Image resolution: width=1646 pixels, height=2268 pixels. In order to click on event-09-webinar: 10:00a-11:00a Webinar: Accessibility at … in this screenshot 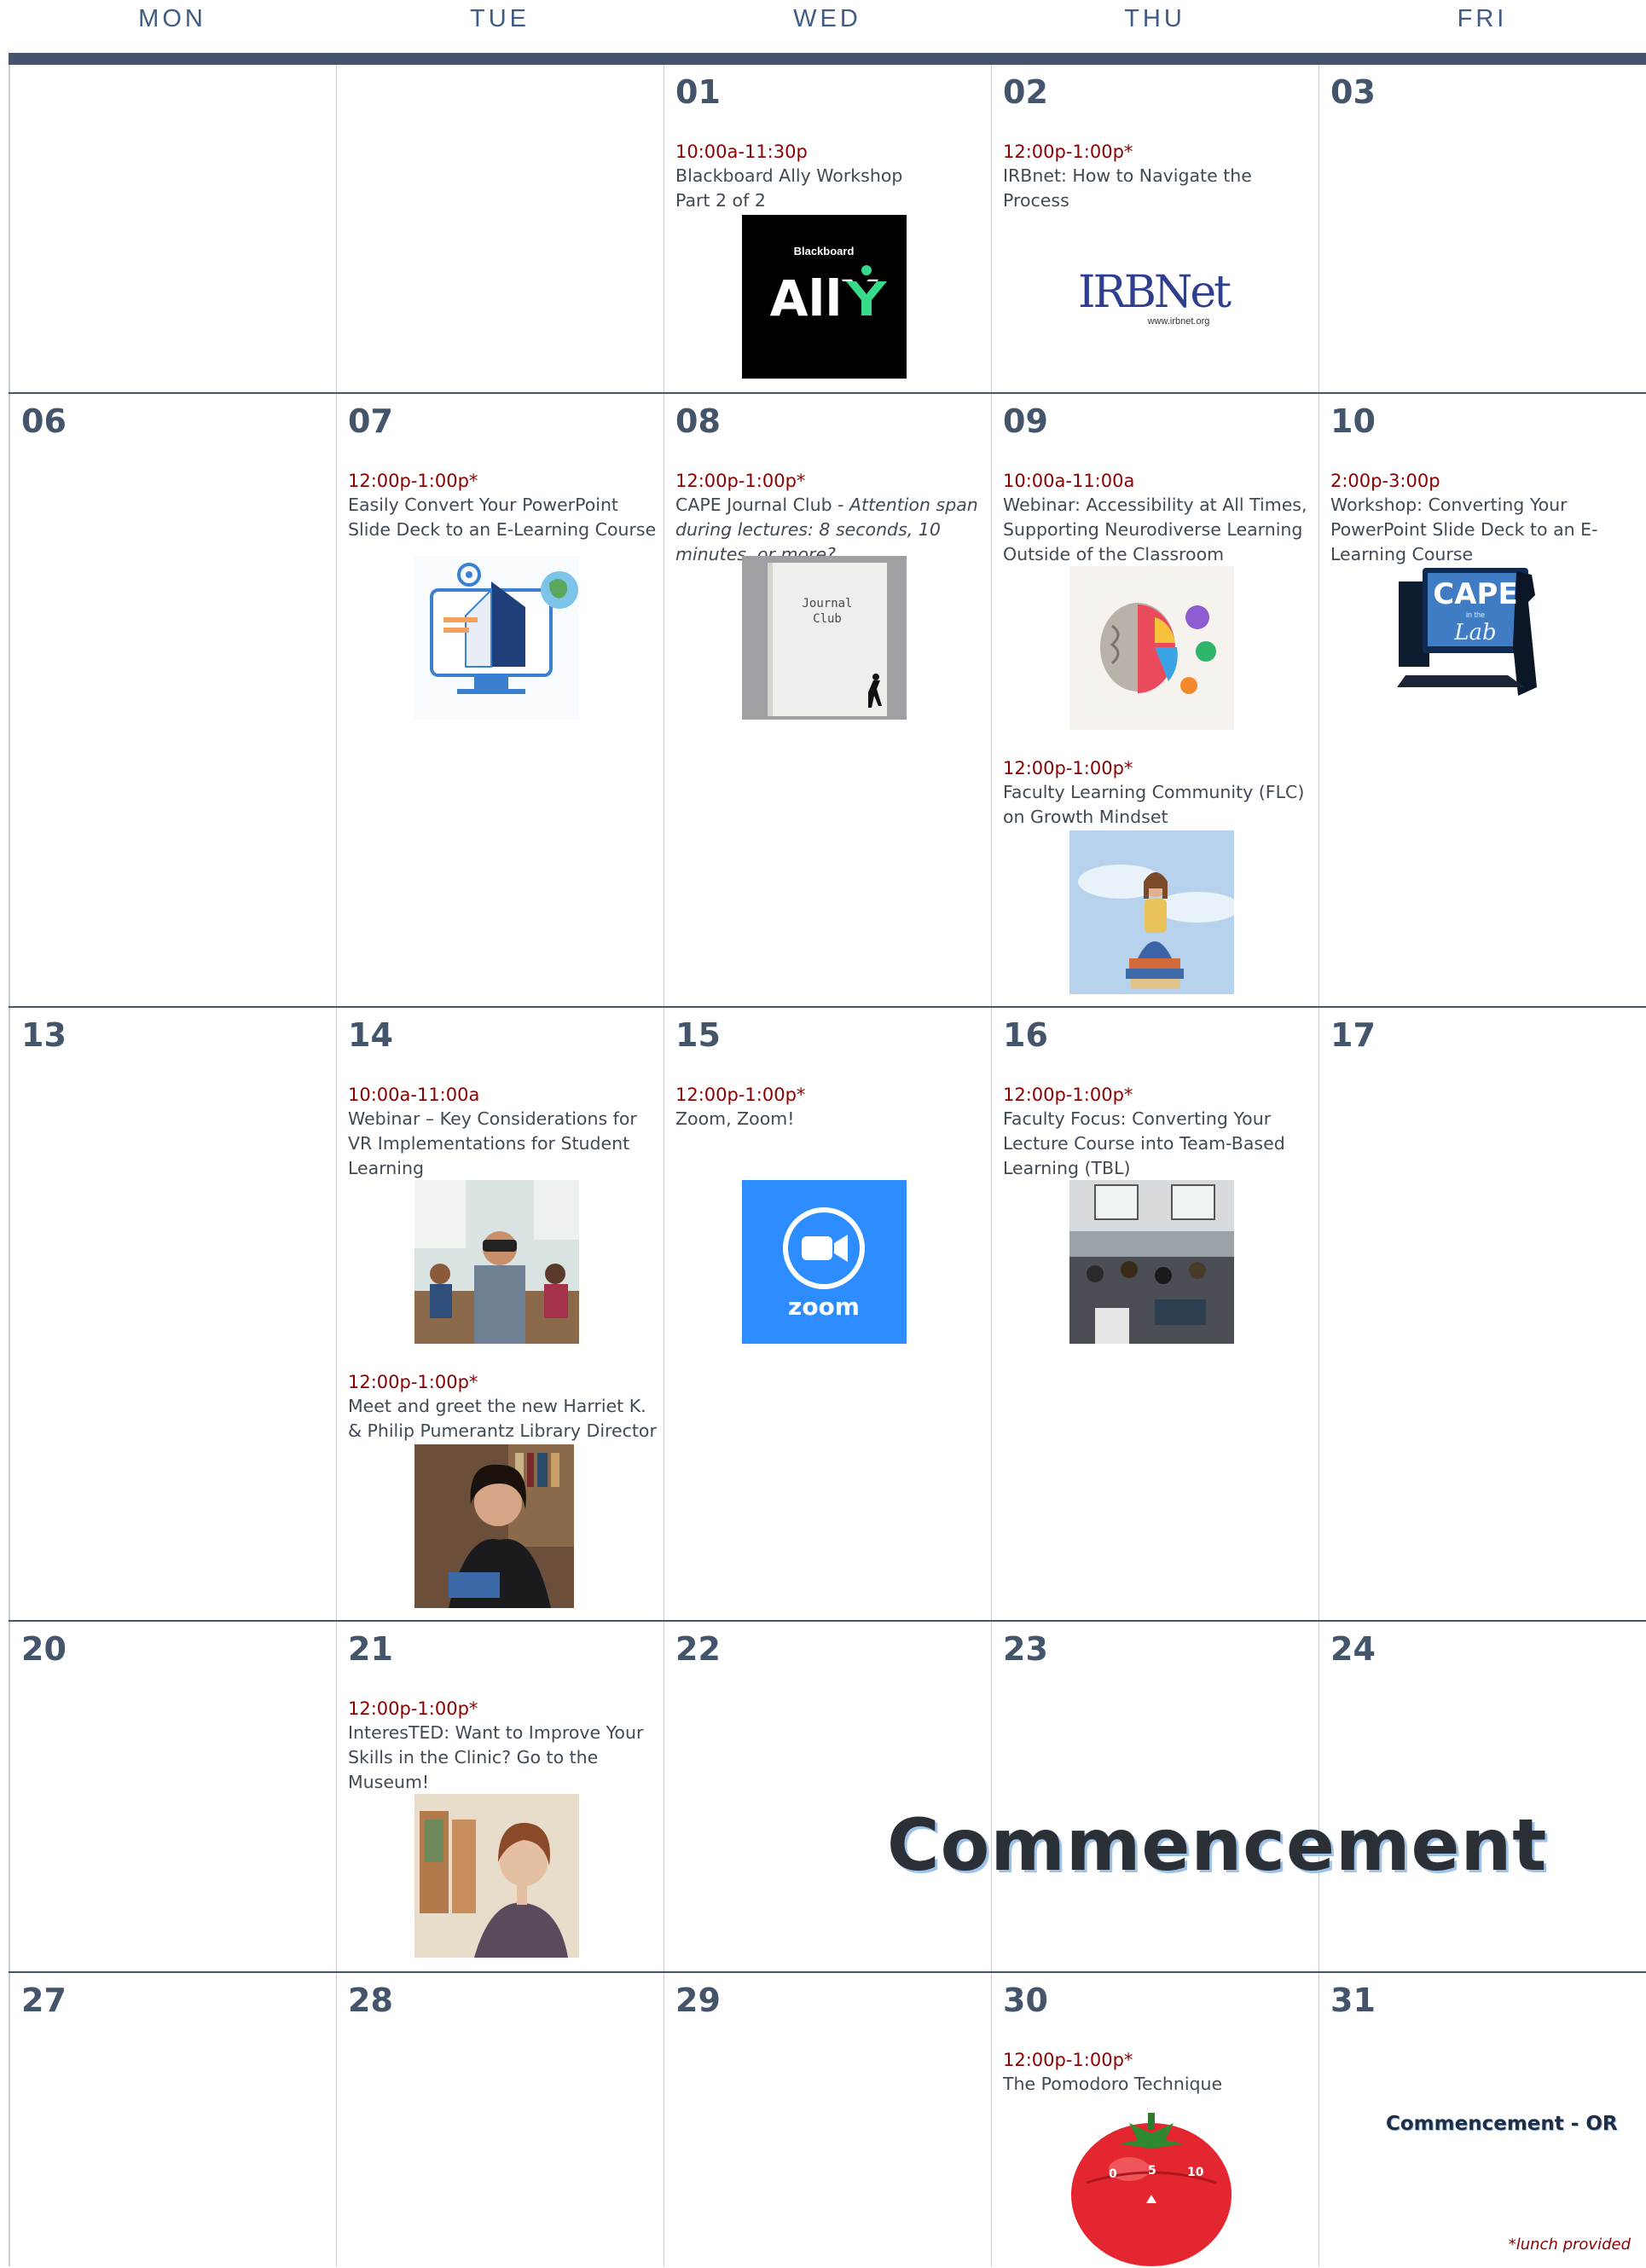, I will do `click(1157, 518)`.